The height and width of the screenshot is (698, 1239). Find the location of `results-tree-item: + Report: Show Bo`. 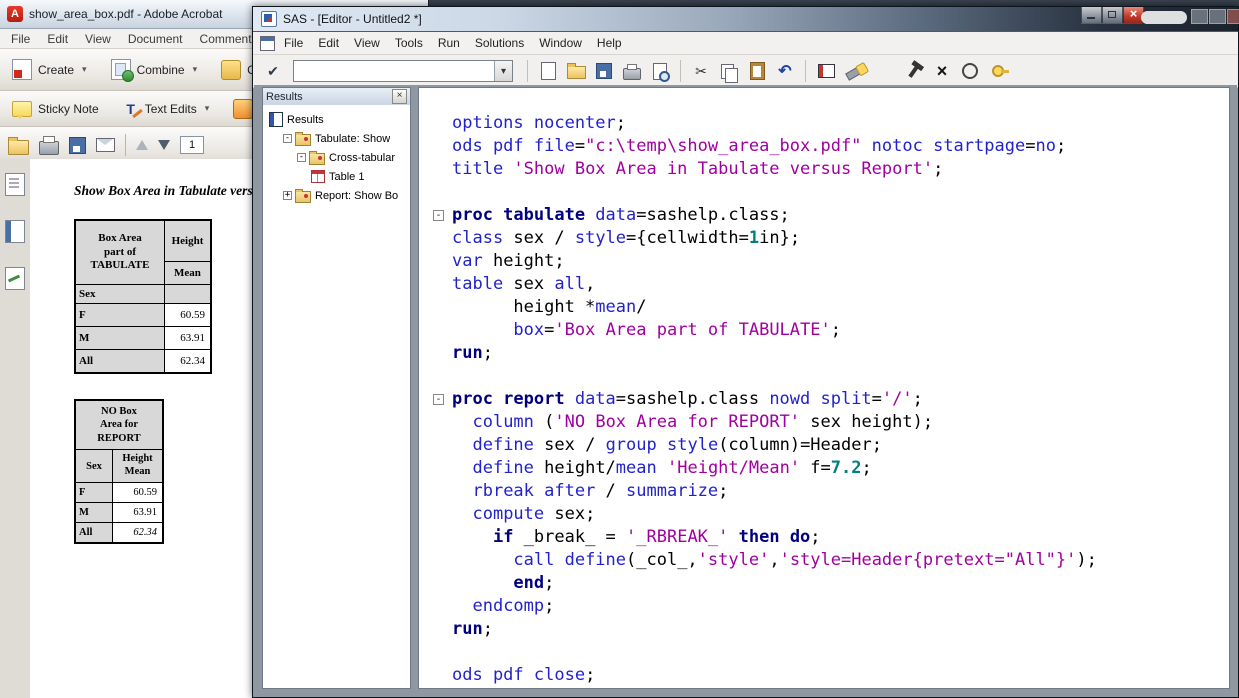

results-tree-item: + Report: Show Bo is located at coordinates (336, 195).